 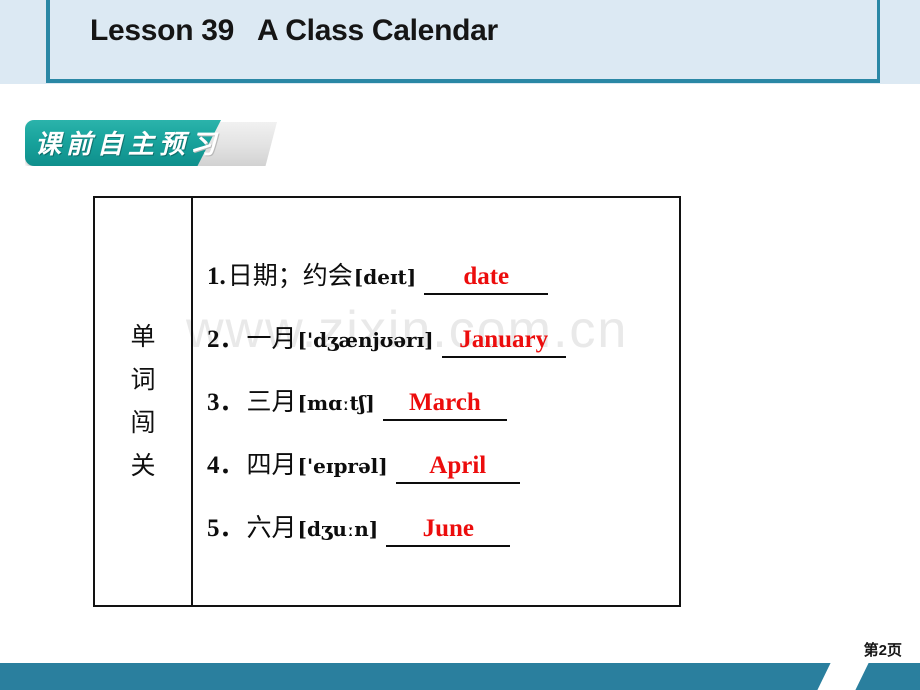 What do you see at coordinates (843, 676) in the screenshot?
I see `footer-notch` at bounding box center [843, 676].